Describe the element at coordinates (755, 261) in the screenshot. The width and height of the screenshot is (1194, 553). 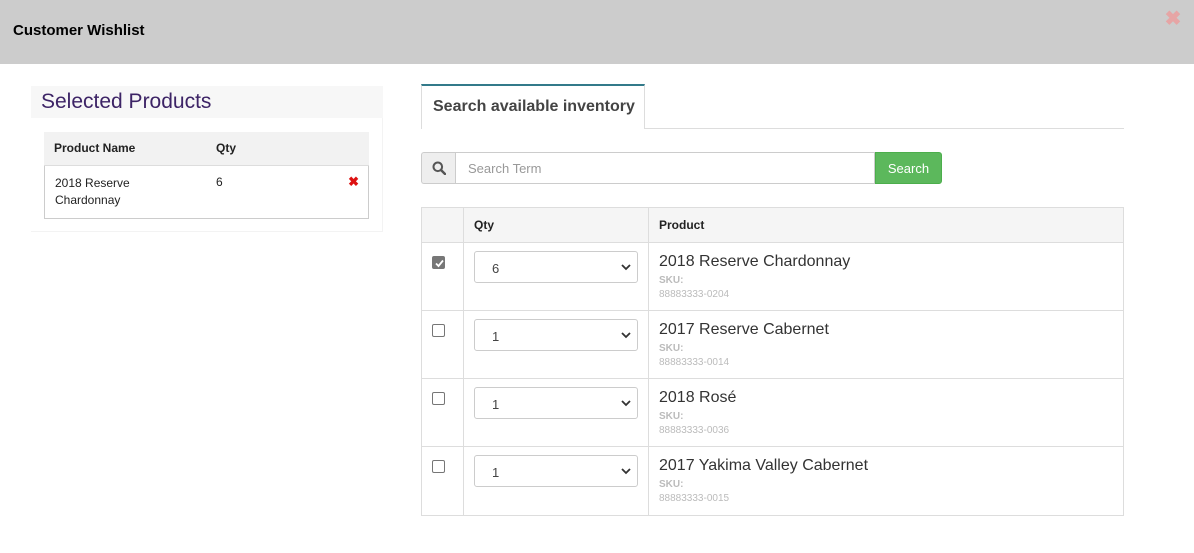
I see `product-name: 2018 Reserve Chardonnay` at that location.